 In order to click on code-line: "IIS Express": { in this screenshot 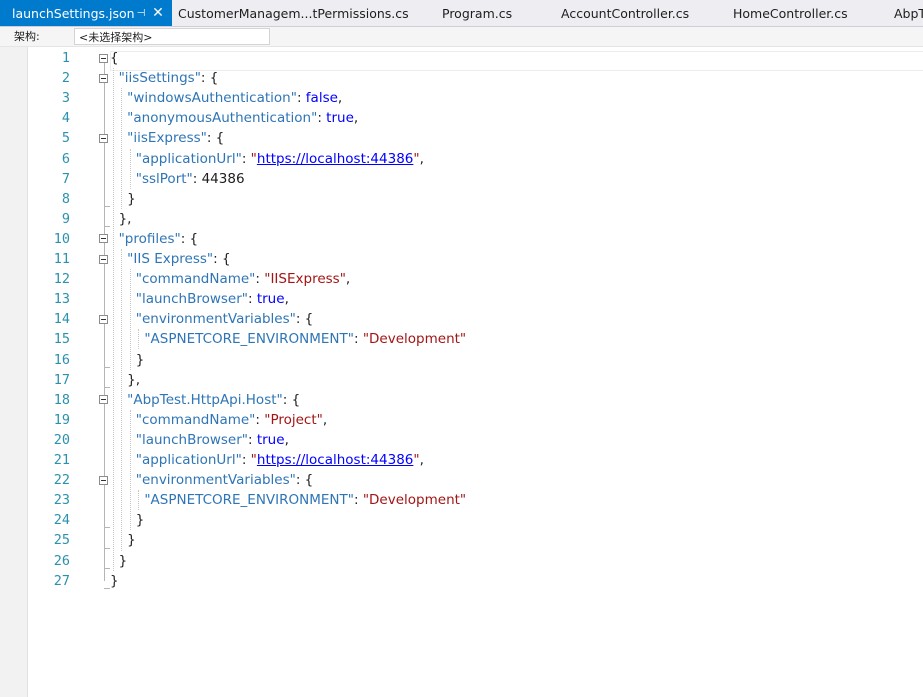, I will do `click(170, 259)`.